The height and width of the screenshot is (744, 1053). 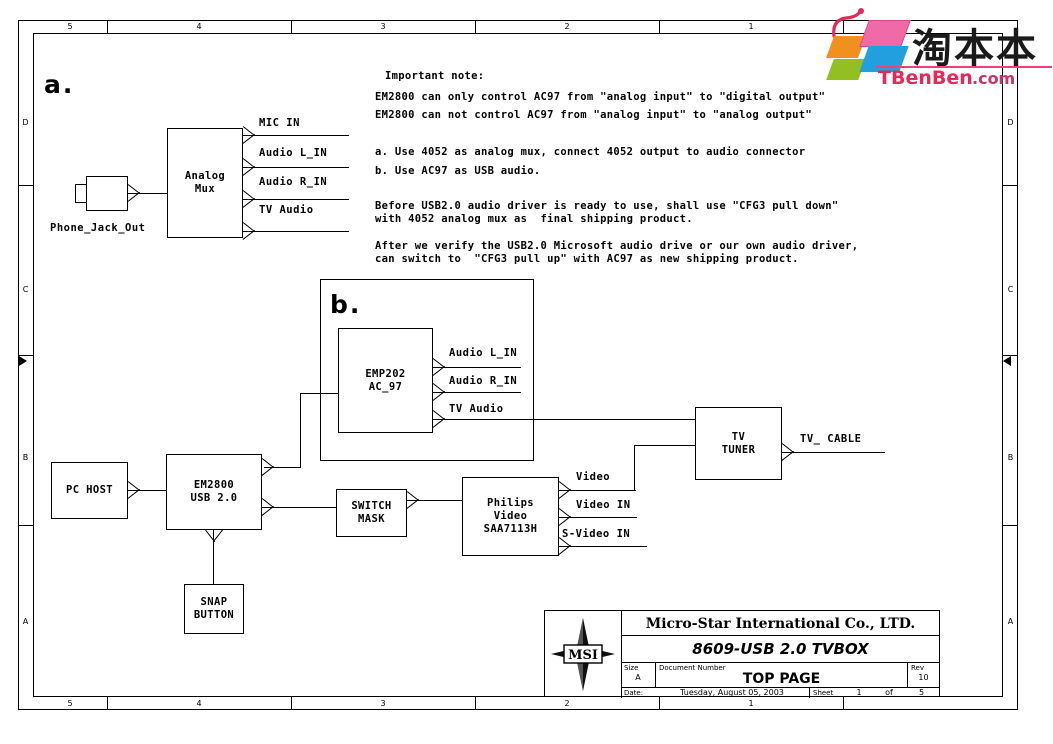 What do you see at coordinates (885, 33) in the screenshot?
I see `watermark-tile-pink` at bounding box center [885, 33].